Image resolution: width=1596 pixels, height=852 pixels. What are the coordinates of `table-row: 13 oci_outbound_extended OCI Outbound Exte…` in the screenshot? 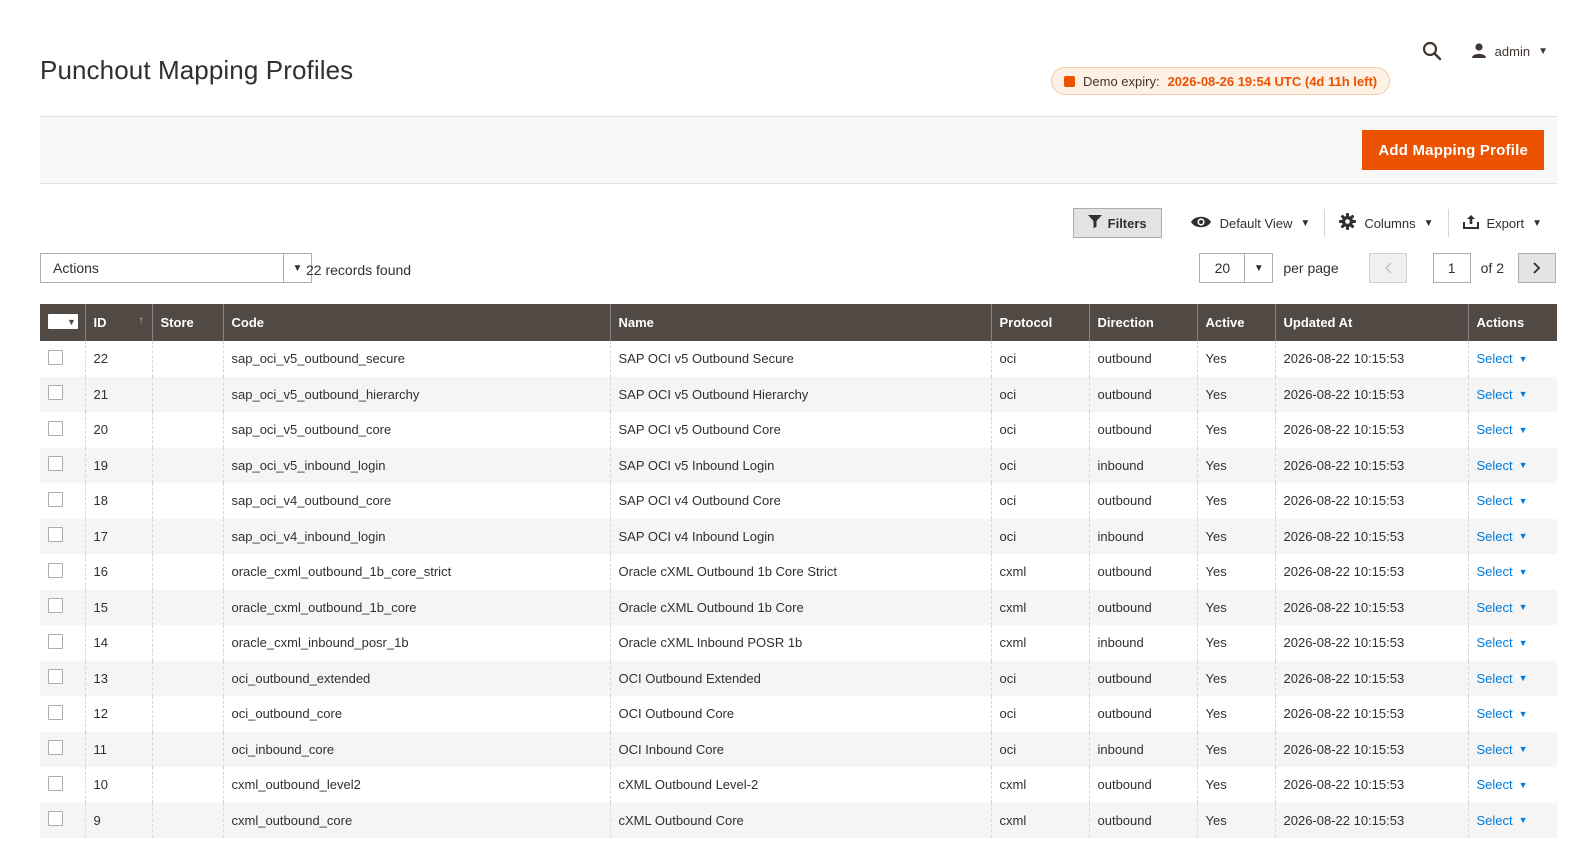 It's located at (798, 678).